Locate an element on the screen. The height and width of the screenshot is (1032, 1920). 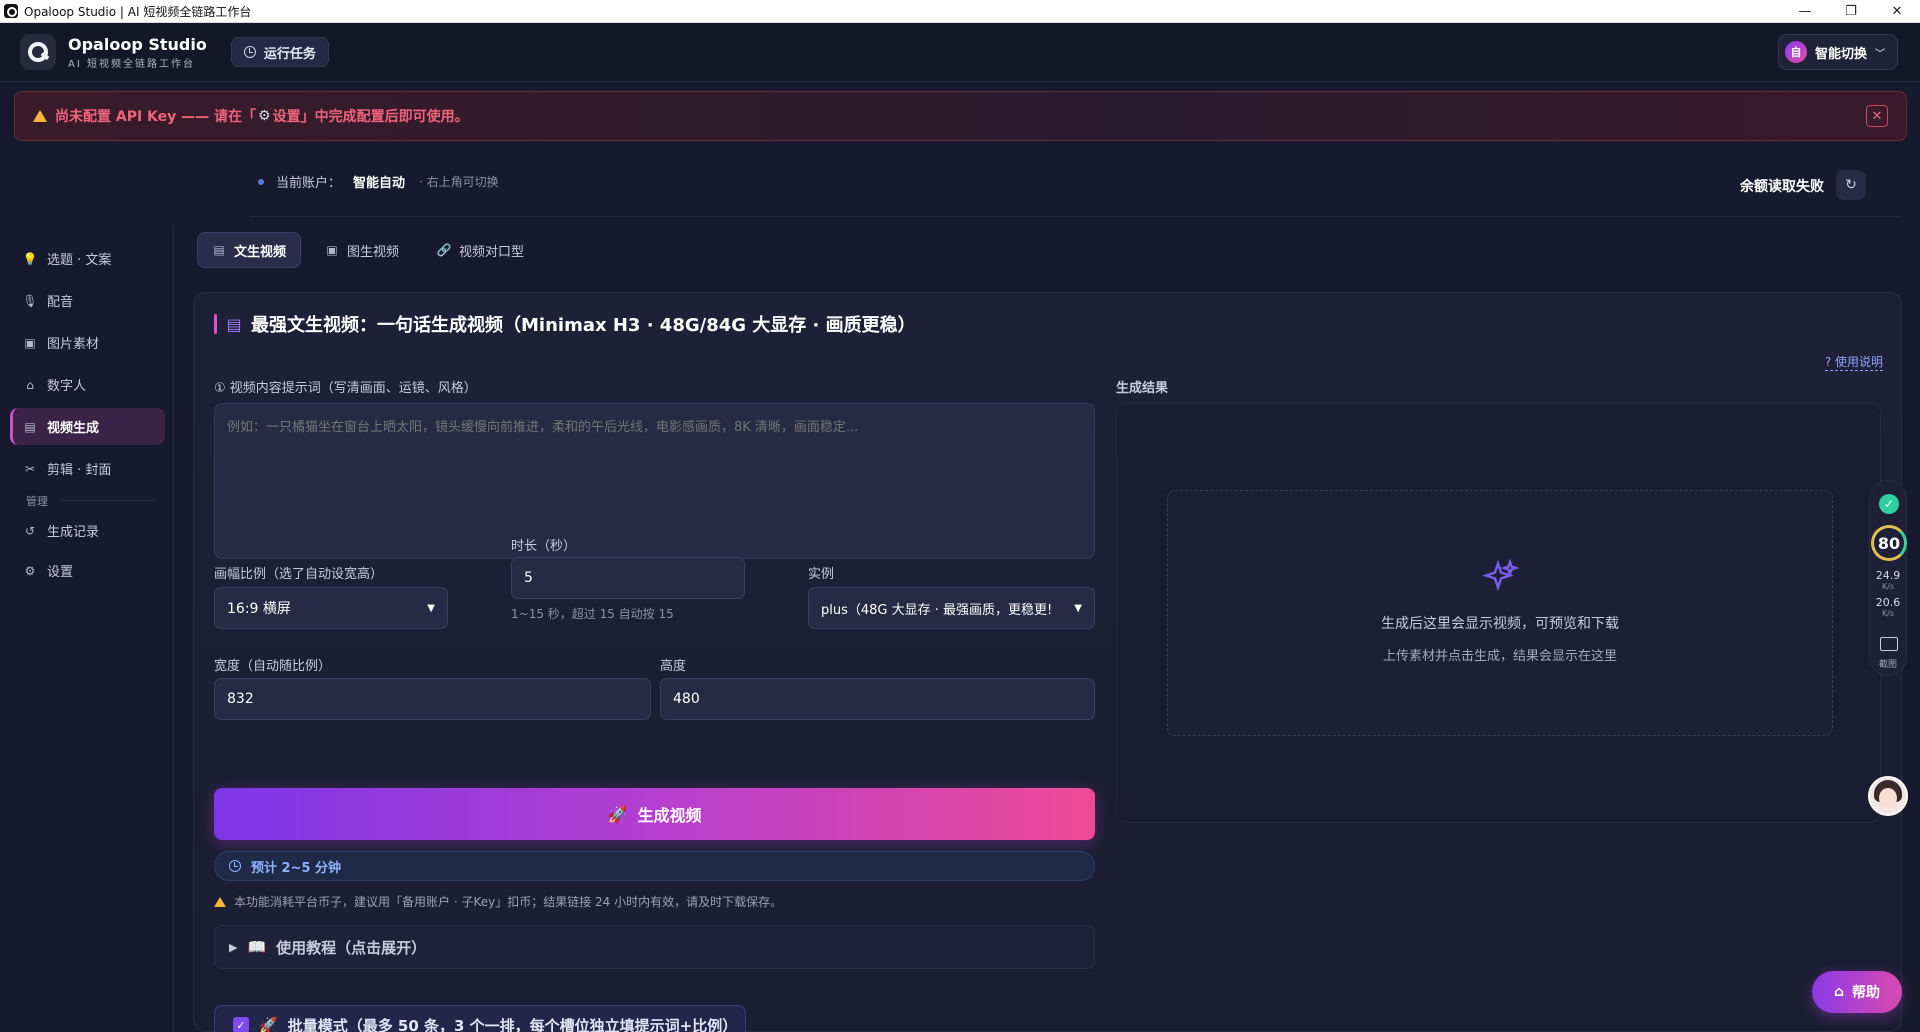
result-subtitle: 上传素材并点击生成，结果会显示在这里 is located at coordinates (1499, 656).